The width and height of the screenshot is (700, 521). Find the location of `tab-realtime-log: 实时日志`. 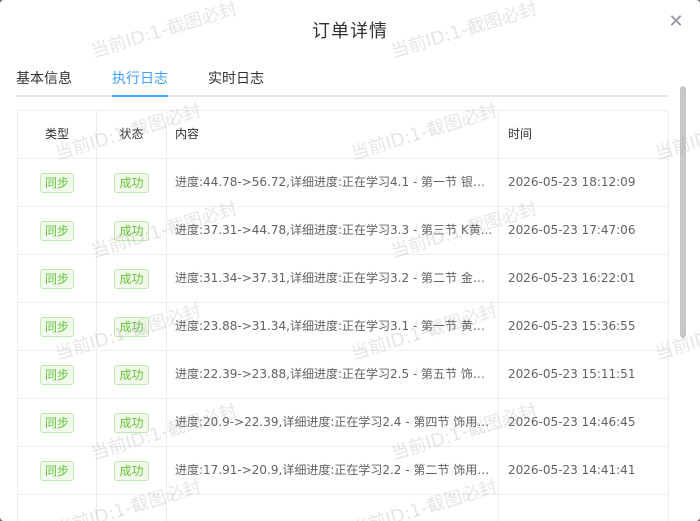

tab-realtime-log: 实时日志 is located at coordinates (236, 78).